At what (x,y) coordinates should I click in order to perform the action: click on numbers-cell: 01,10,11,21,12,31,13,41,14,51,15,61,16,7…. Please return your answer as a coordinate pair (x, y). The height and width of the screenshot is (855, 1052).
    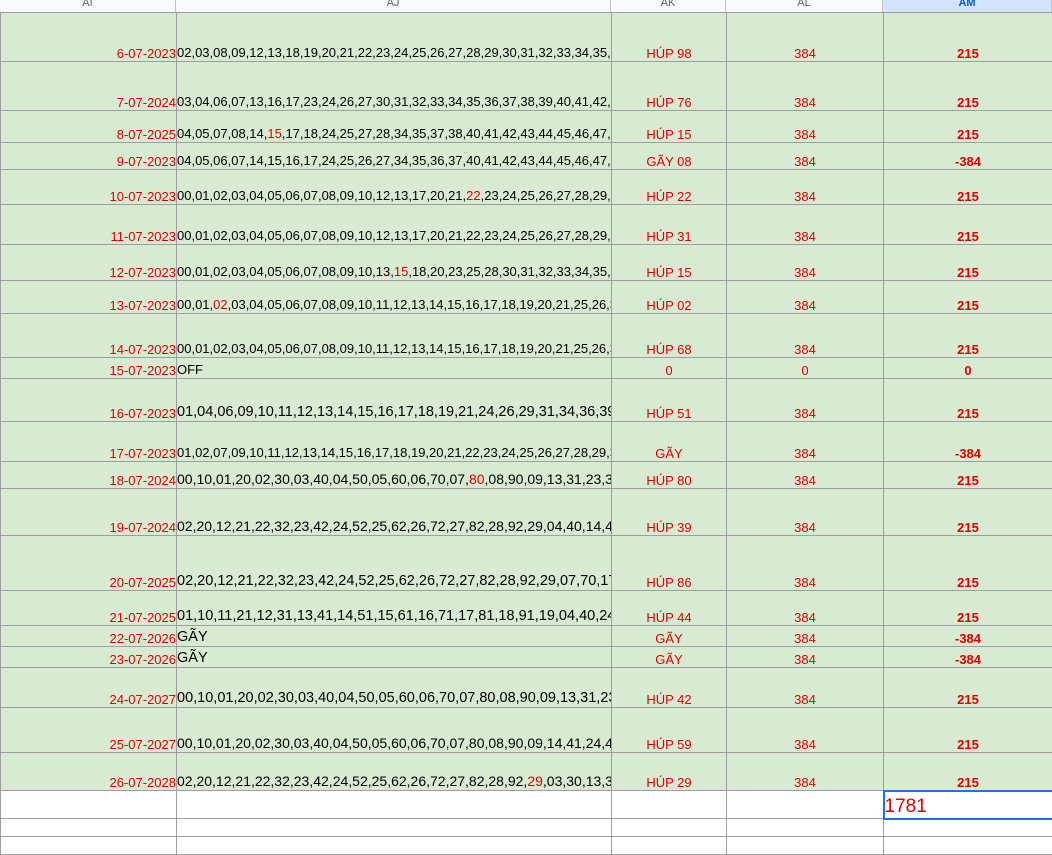
    Looking at the image, I should click on (394, 608).